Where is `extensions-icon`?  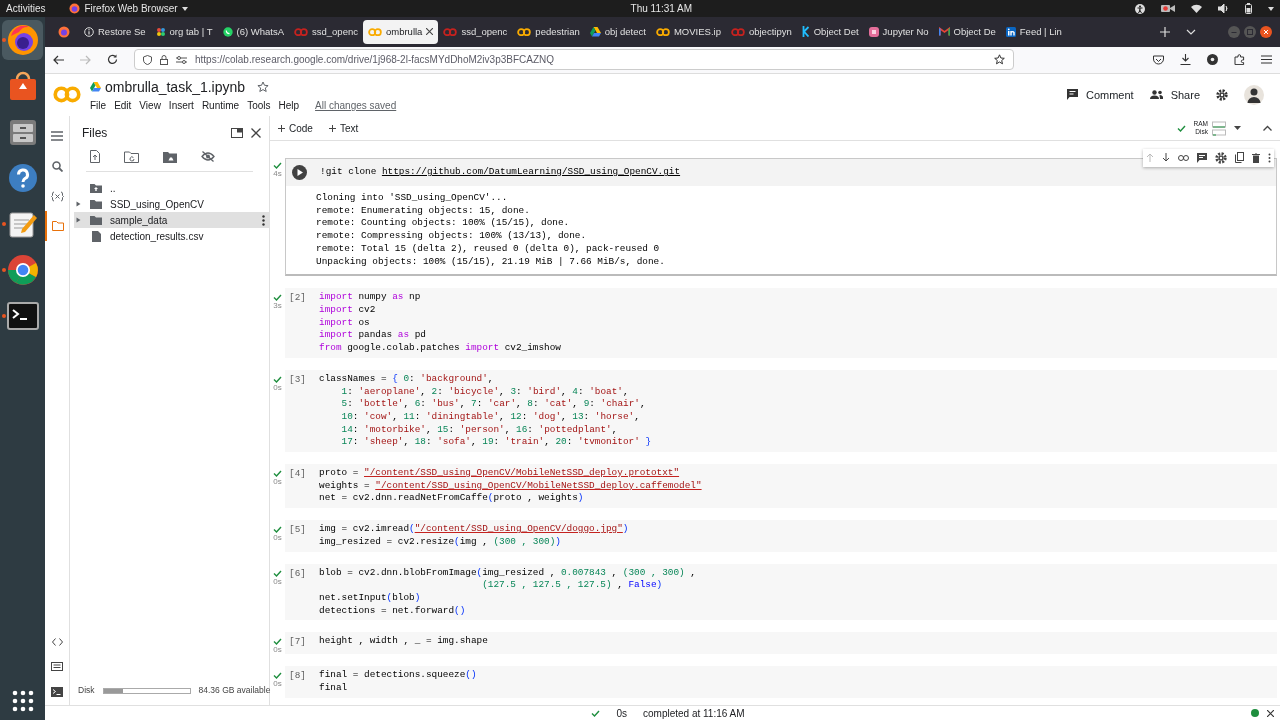 extensions-icon is located at coordinates (1239, 60).